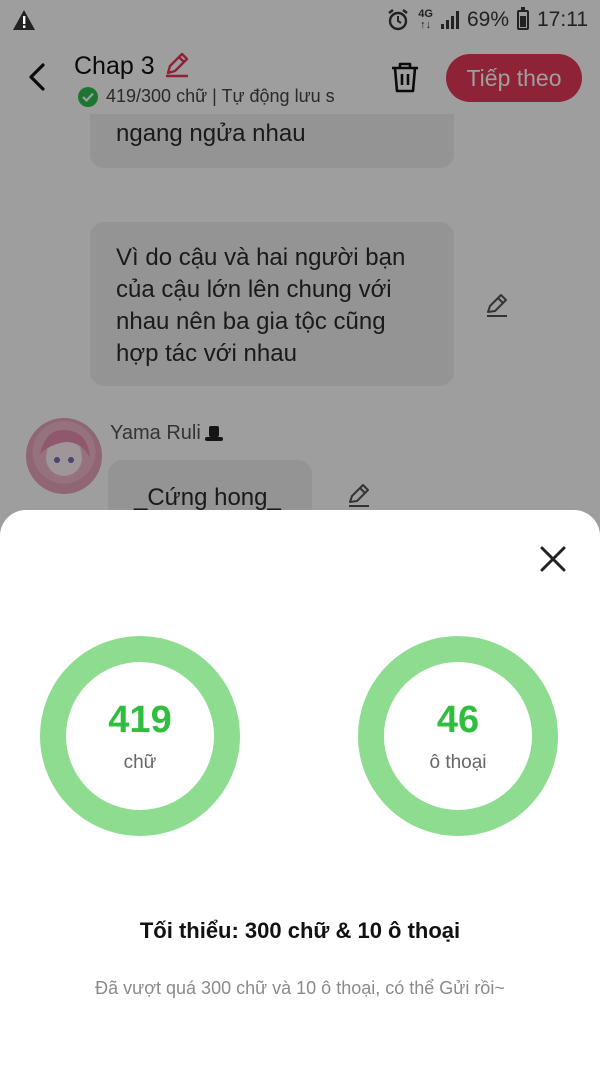 This screenshot has width=600, height=1067. What do you see at coordinates (458, 720) in the screenshot?
I see `dialog-count-value: 46` at bounding box center [458, 720].